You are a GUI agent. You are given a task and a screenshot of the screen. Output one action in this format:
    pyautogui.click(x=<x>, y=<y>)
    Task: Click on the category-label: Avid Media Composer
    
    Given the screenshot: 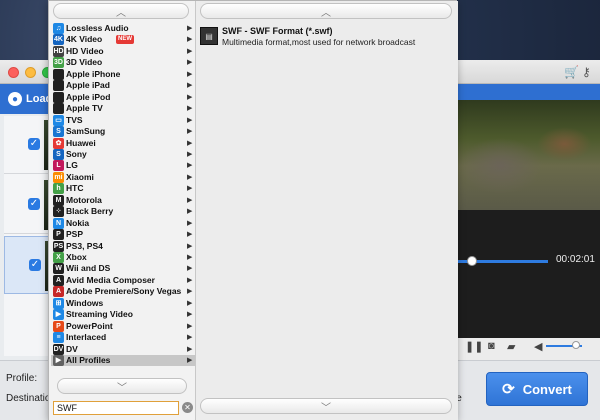 What is the action you would take?
    pyautogui.click(x=110, y=279)
    